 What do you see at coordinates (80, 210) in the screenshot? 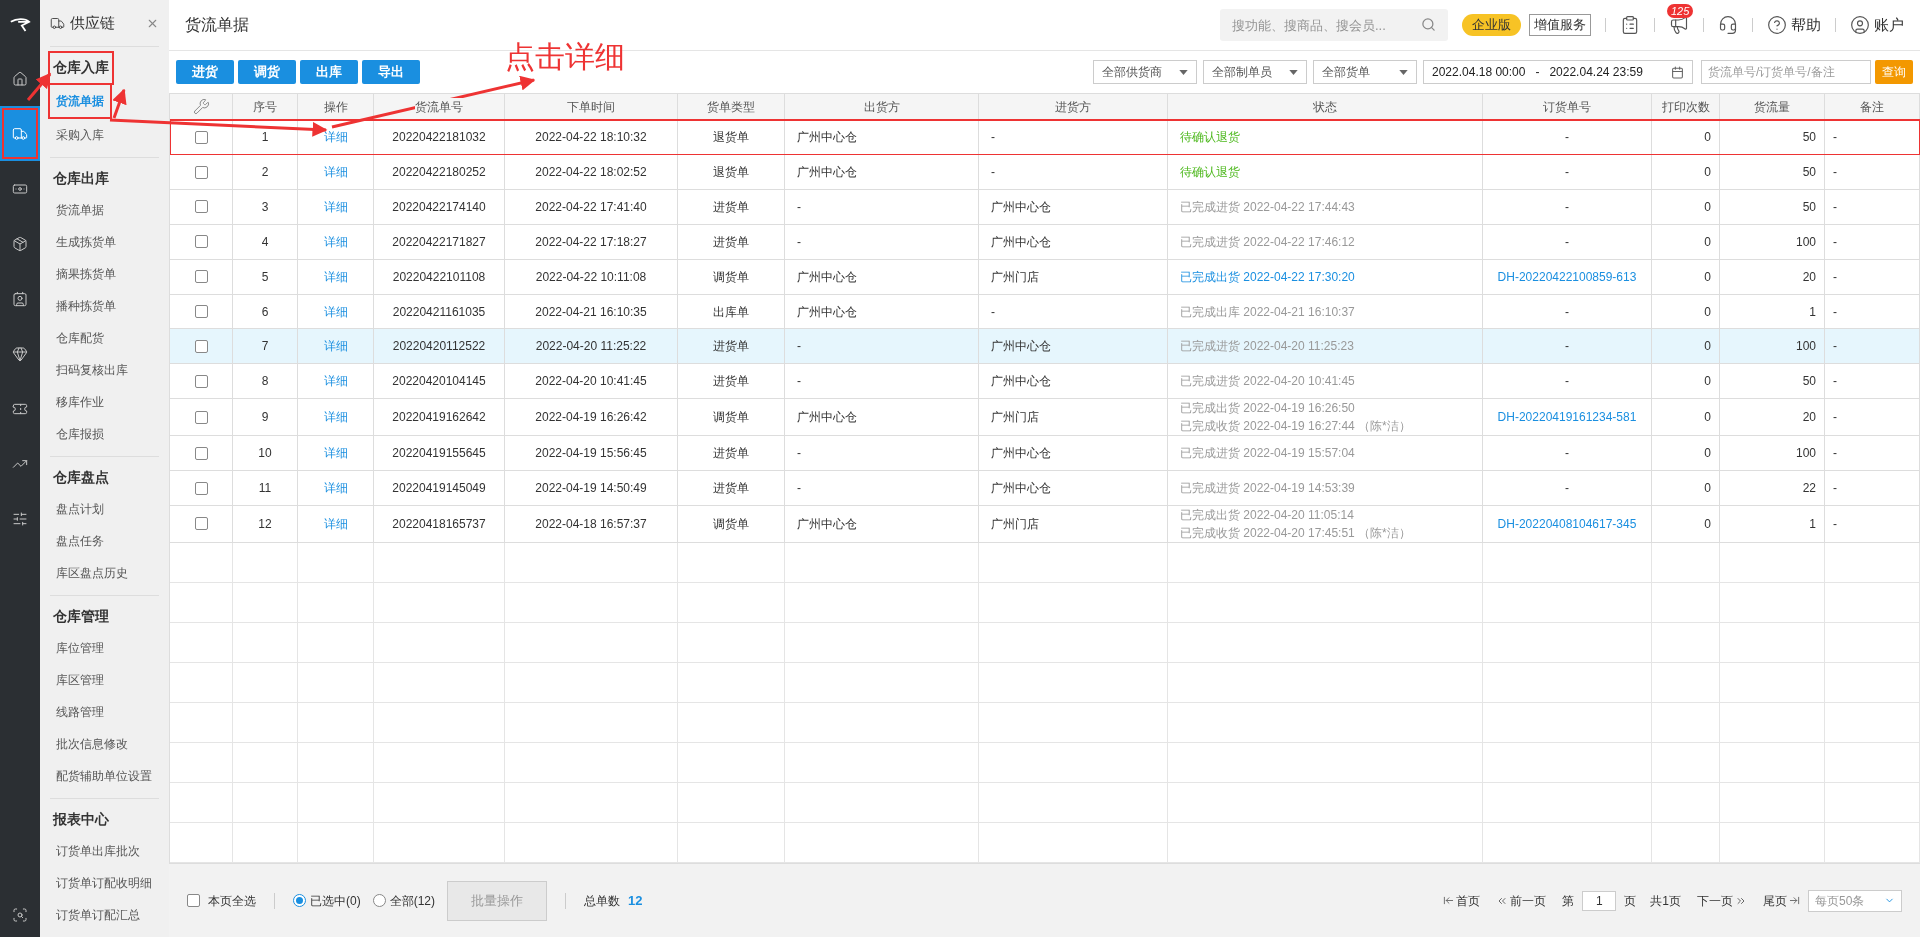
I see `sidebar-item: 货流单据` at bounding box center [80, 210].